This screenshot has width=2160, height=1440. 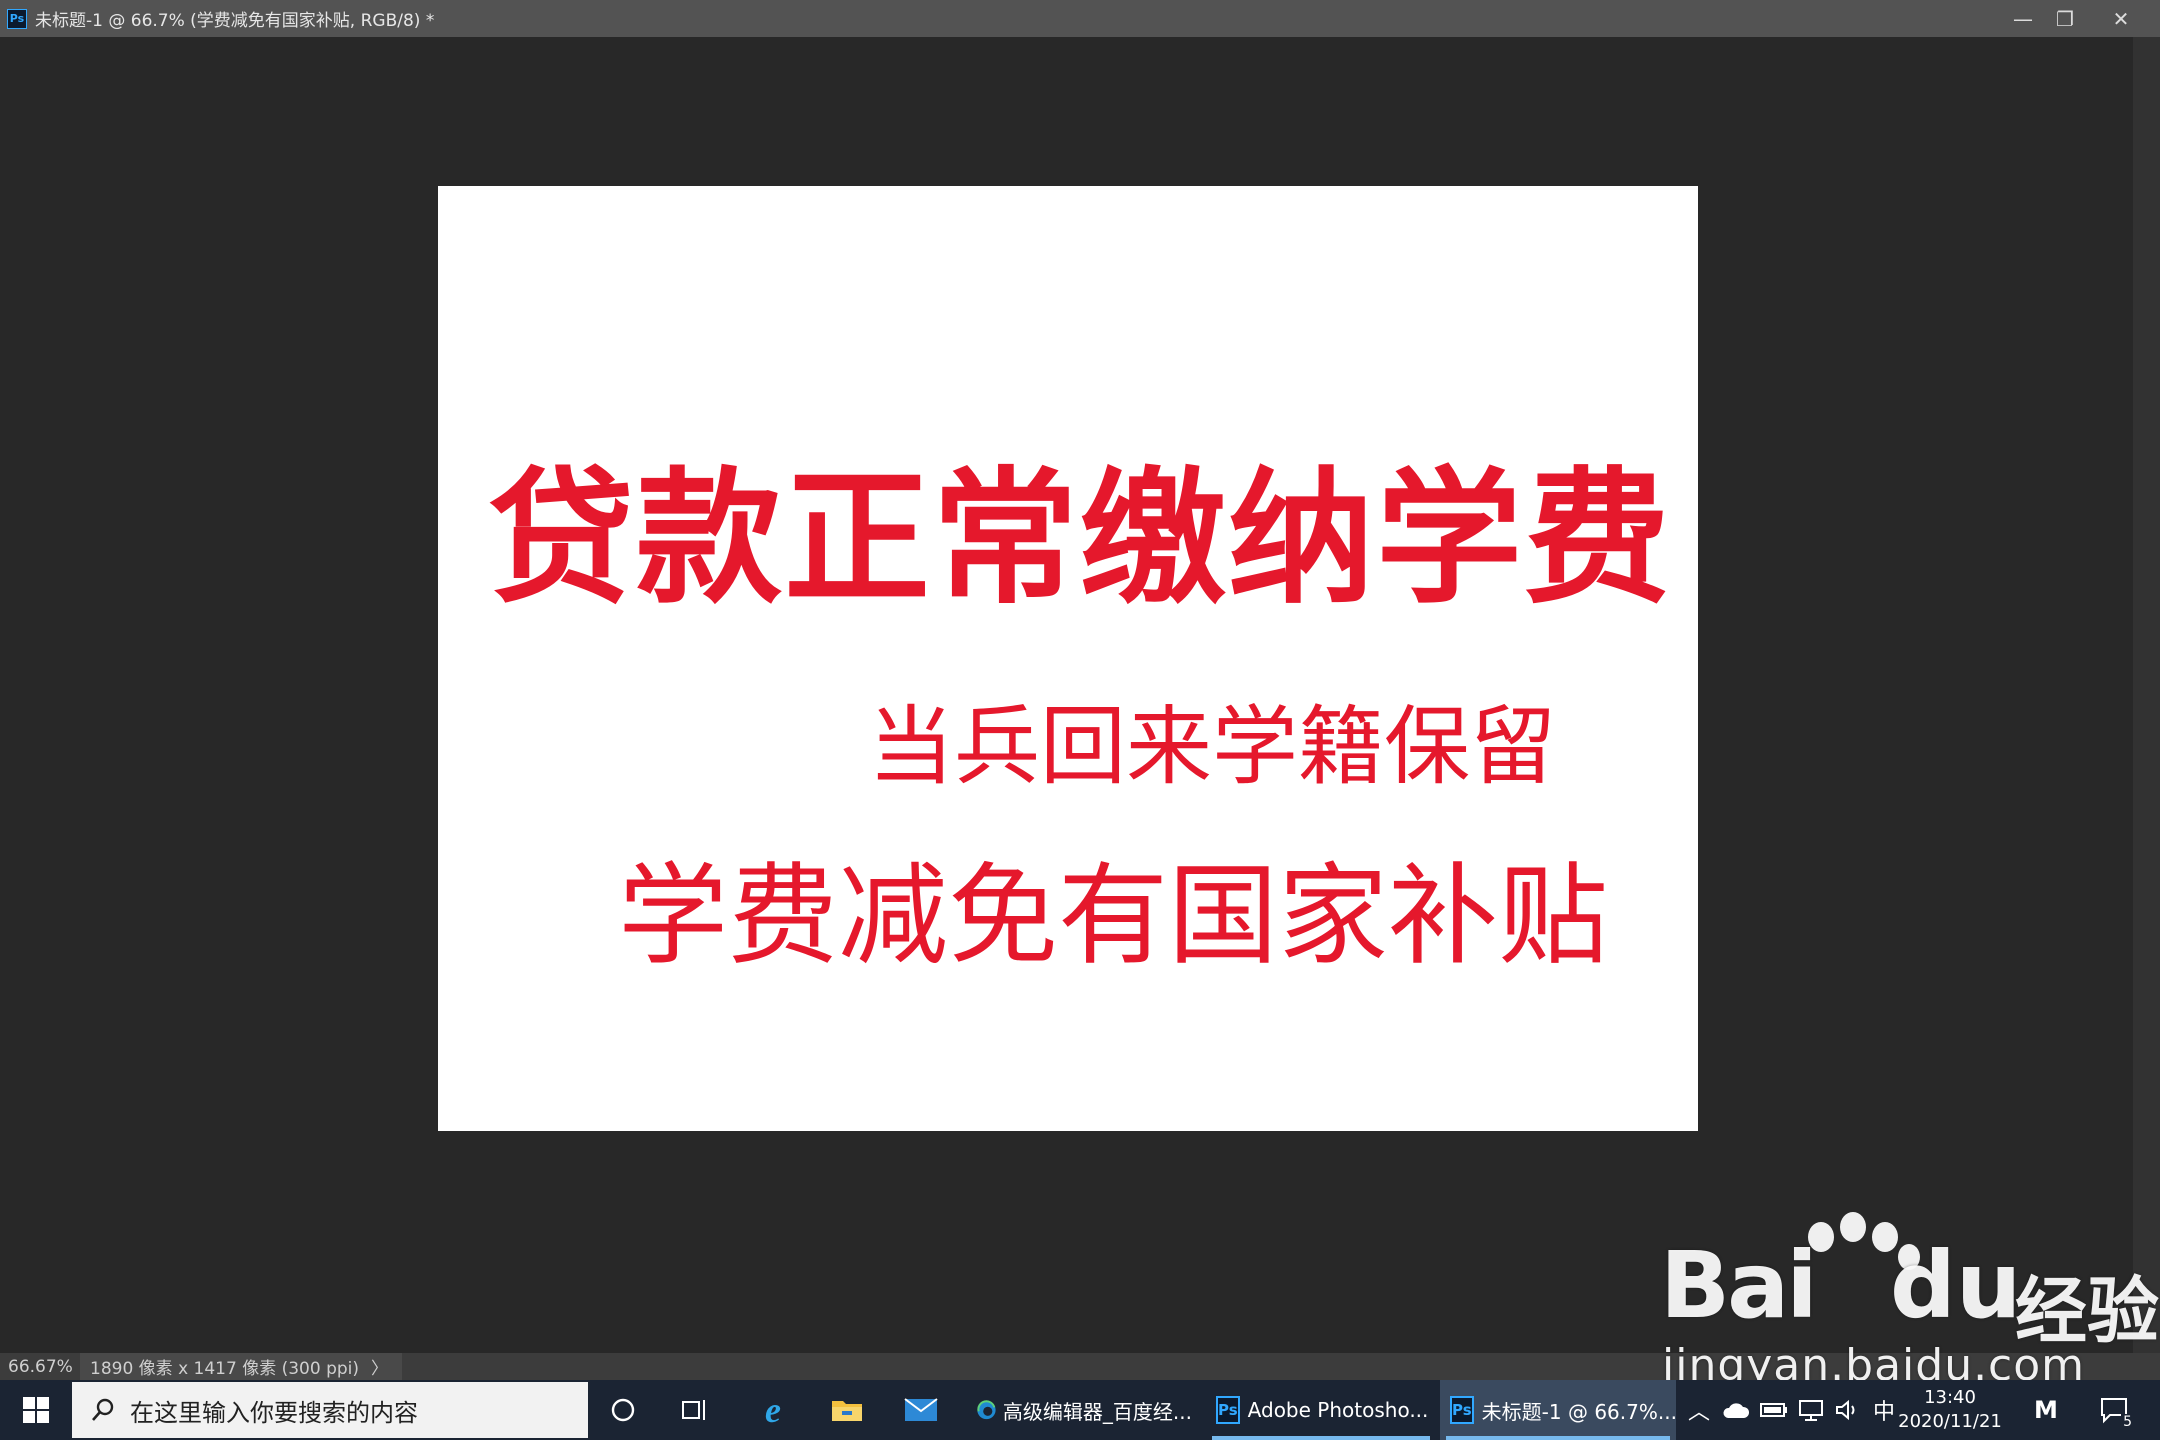 What do you see at coordinates (379, 1366) in the screenshot?
I see `chevron-right-icon: 〉` at bounding box center [379, 1366].